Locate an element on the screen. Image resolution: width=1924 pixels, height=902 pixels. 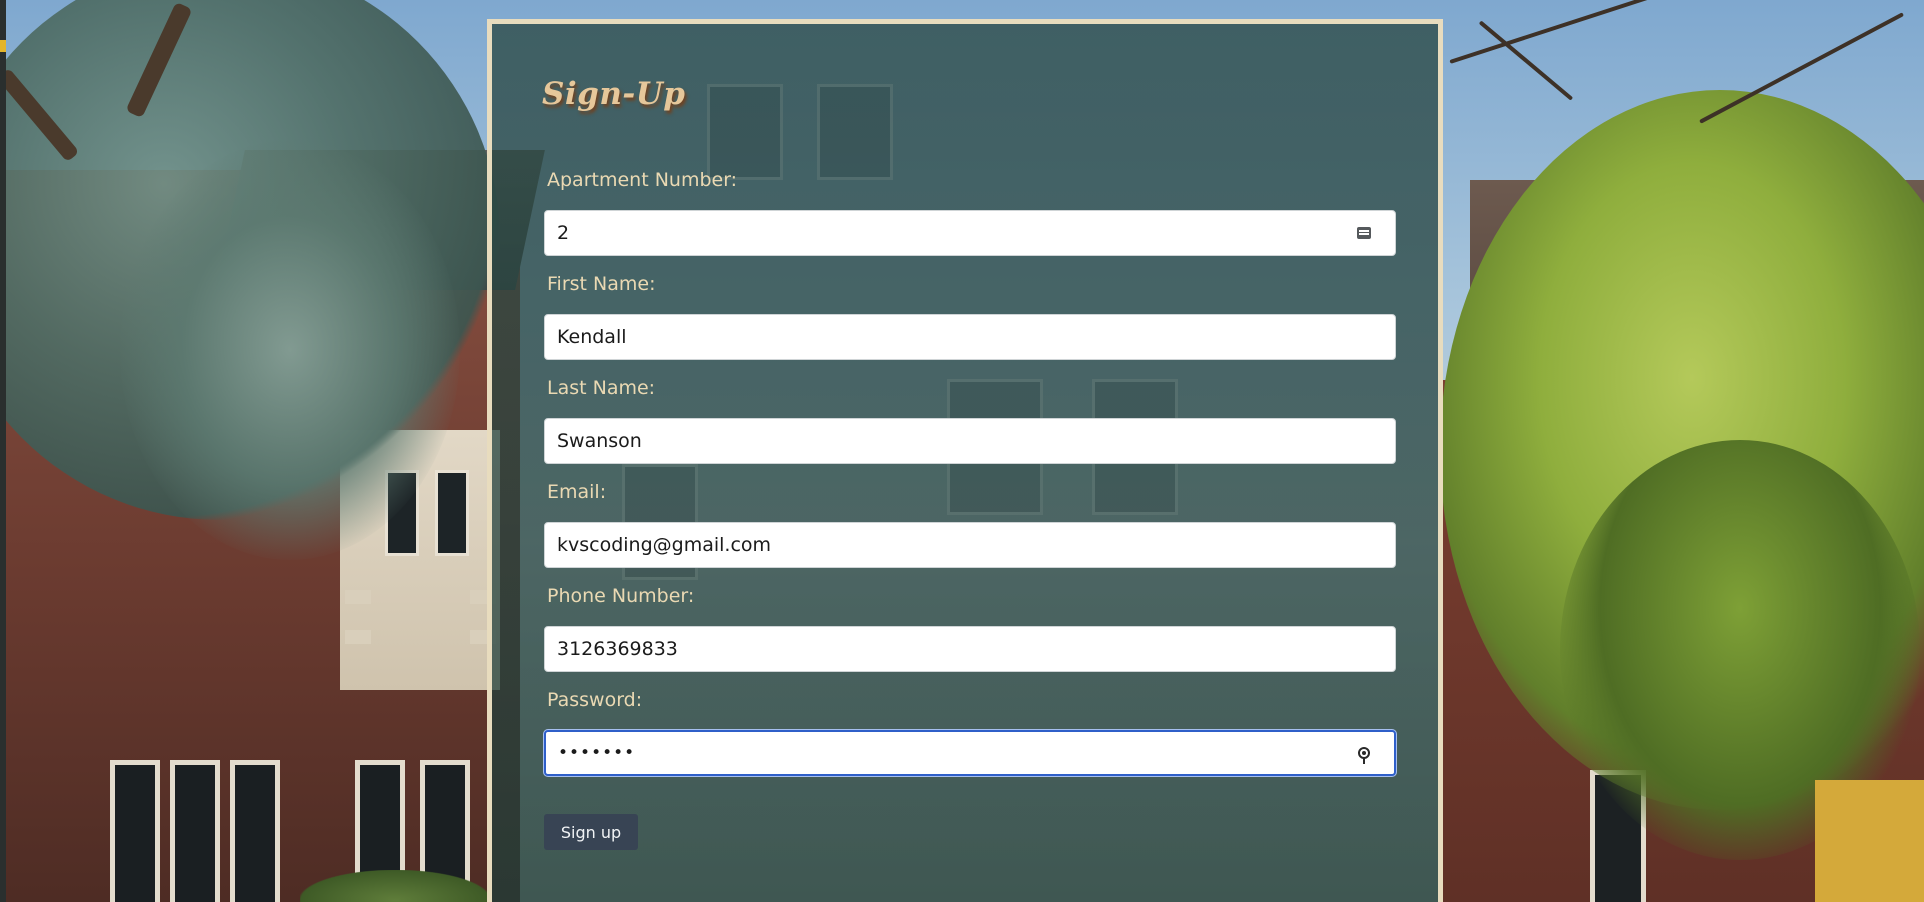
spinner-icon is located at coordinates (1364, 233).